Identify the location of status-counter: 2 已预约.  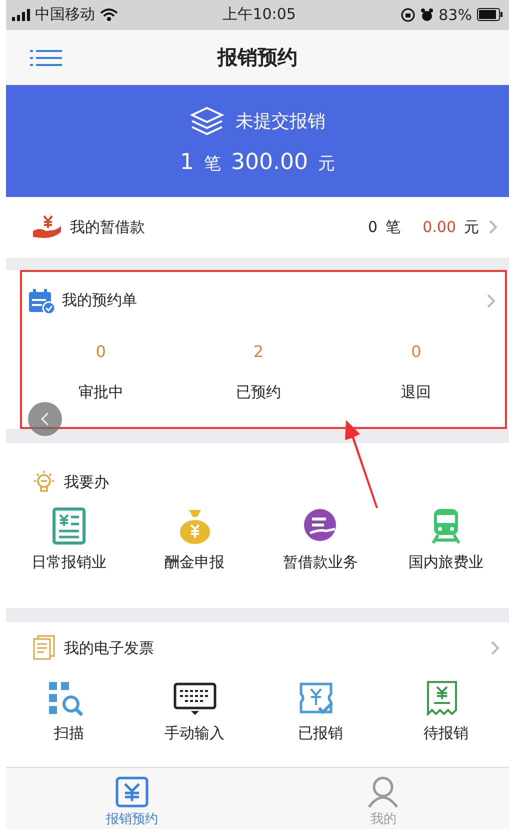
(259, 372).